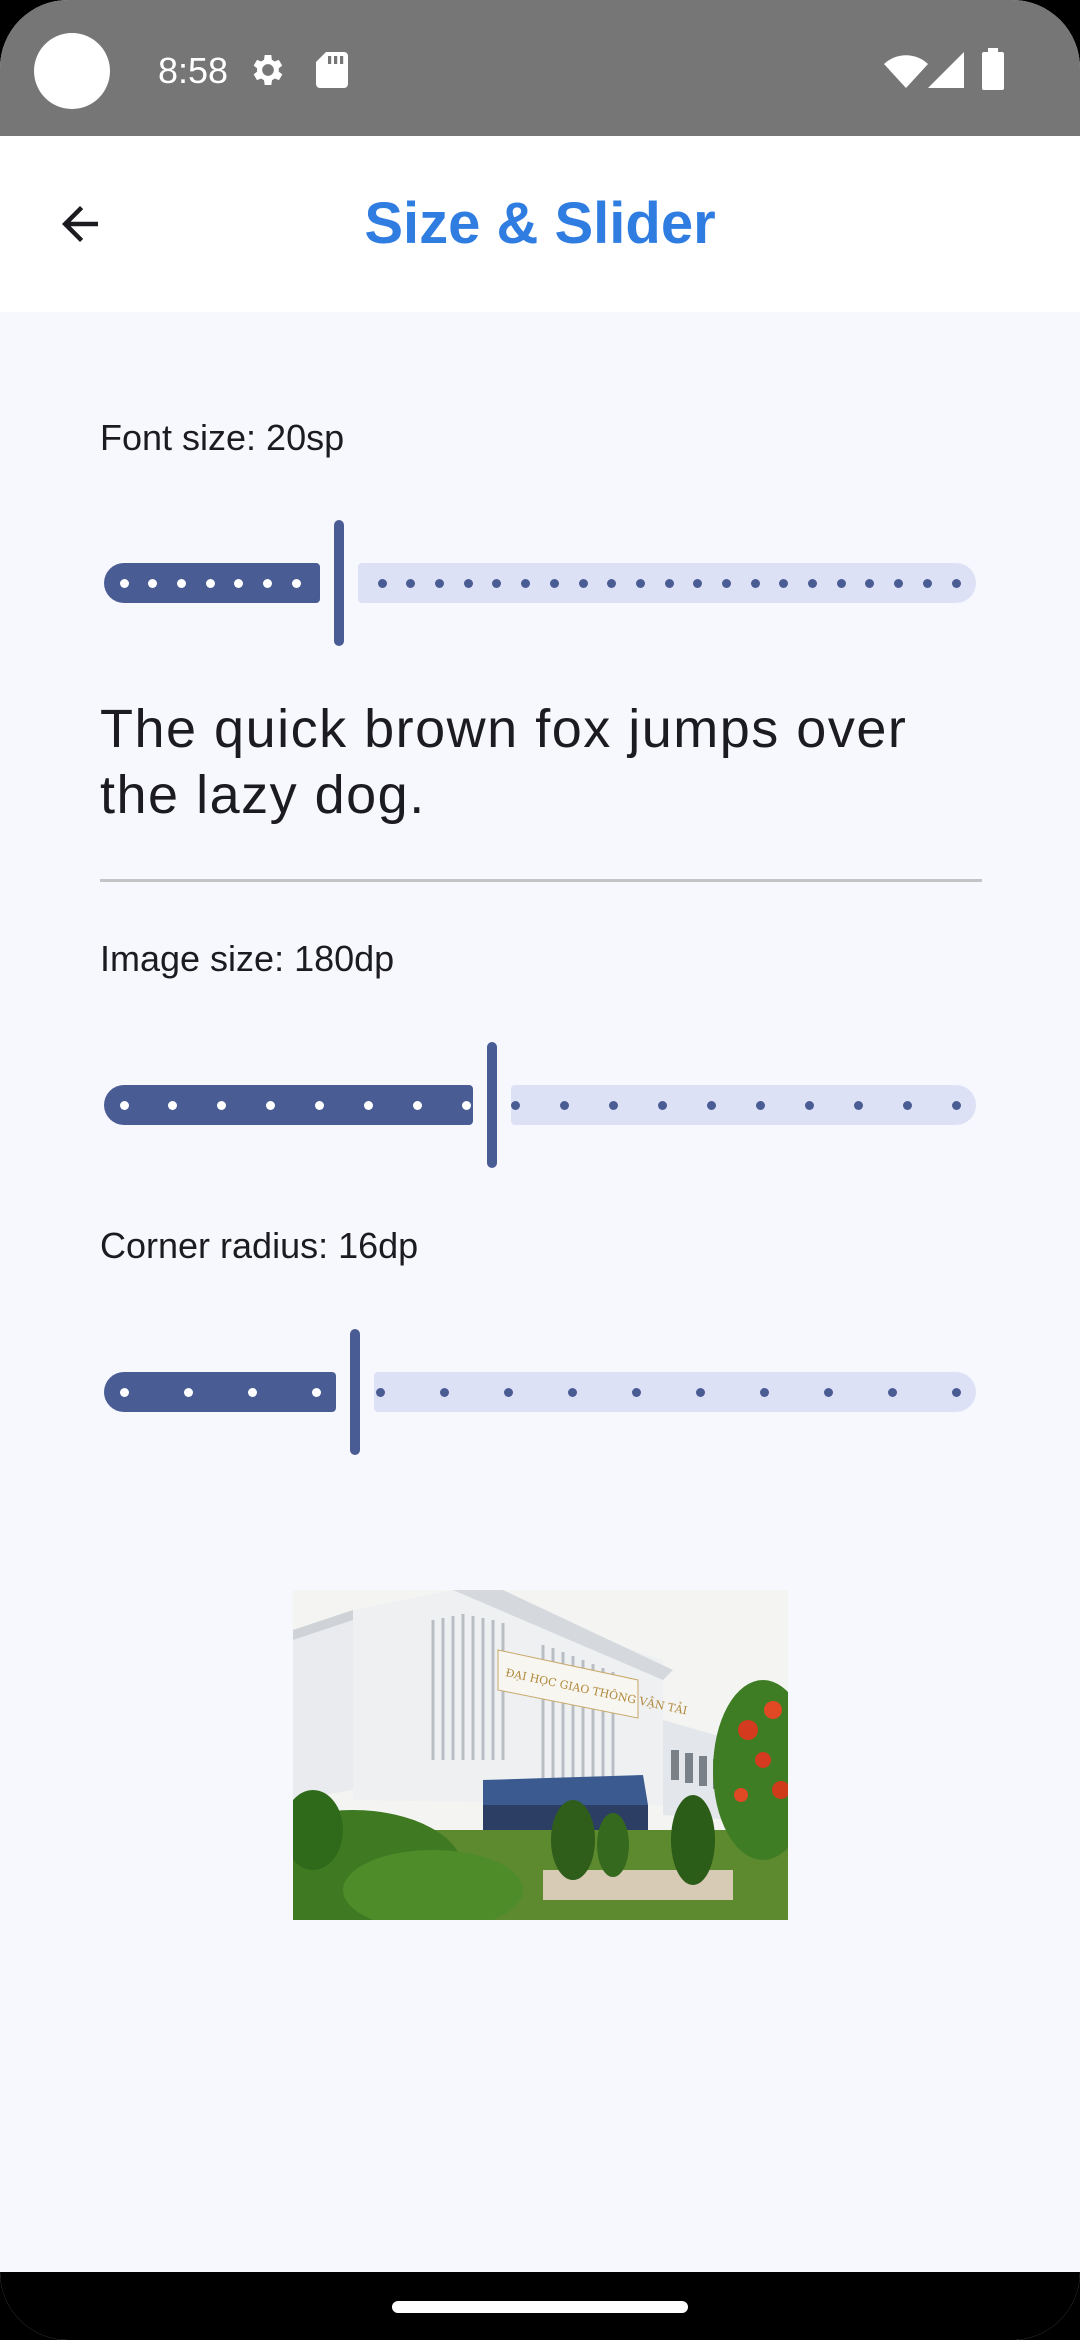  What do you see at coordinates (259, 1245) in the screenshot?
I see `corner-radius-label: Corner radius: 16dp` at bounding box center [259, 1245].